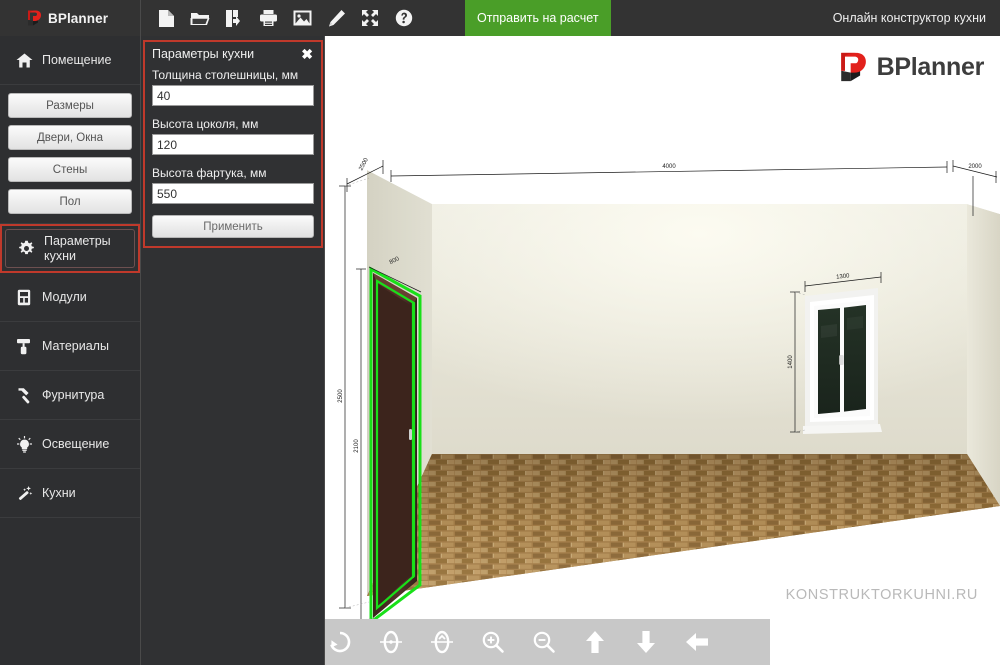 This screenshot has height=665, width=1000. I want to click on sidebar-item-materialy: Материалы, so click(70, 346).